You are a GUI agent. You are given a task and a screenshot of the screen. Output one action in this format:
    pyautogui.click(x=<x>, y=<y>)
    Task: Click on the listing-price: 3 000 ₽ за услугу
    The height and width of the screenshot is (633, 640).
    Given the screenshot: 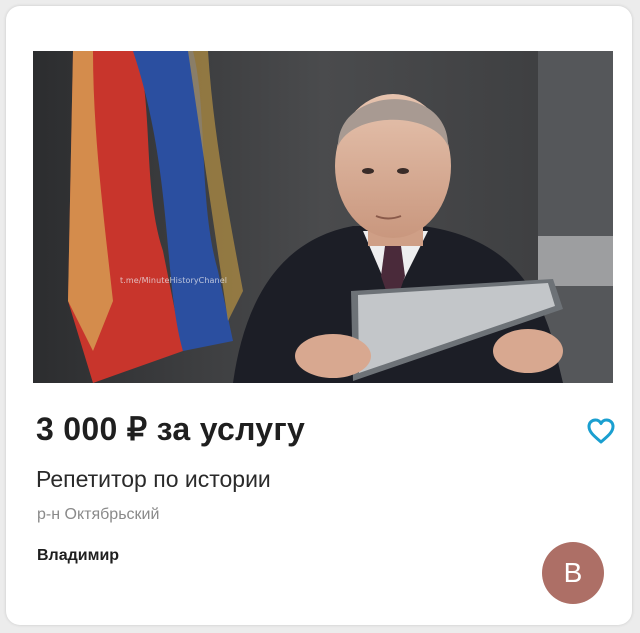 What is the action you would take?
    pyautogui.click(x=171, y=429)
    